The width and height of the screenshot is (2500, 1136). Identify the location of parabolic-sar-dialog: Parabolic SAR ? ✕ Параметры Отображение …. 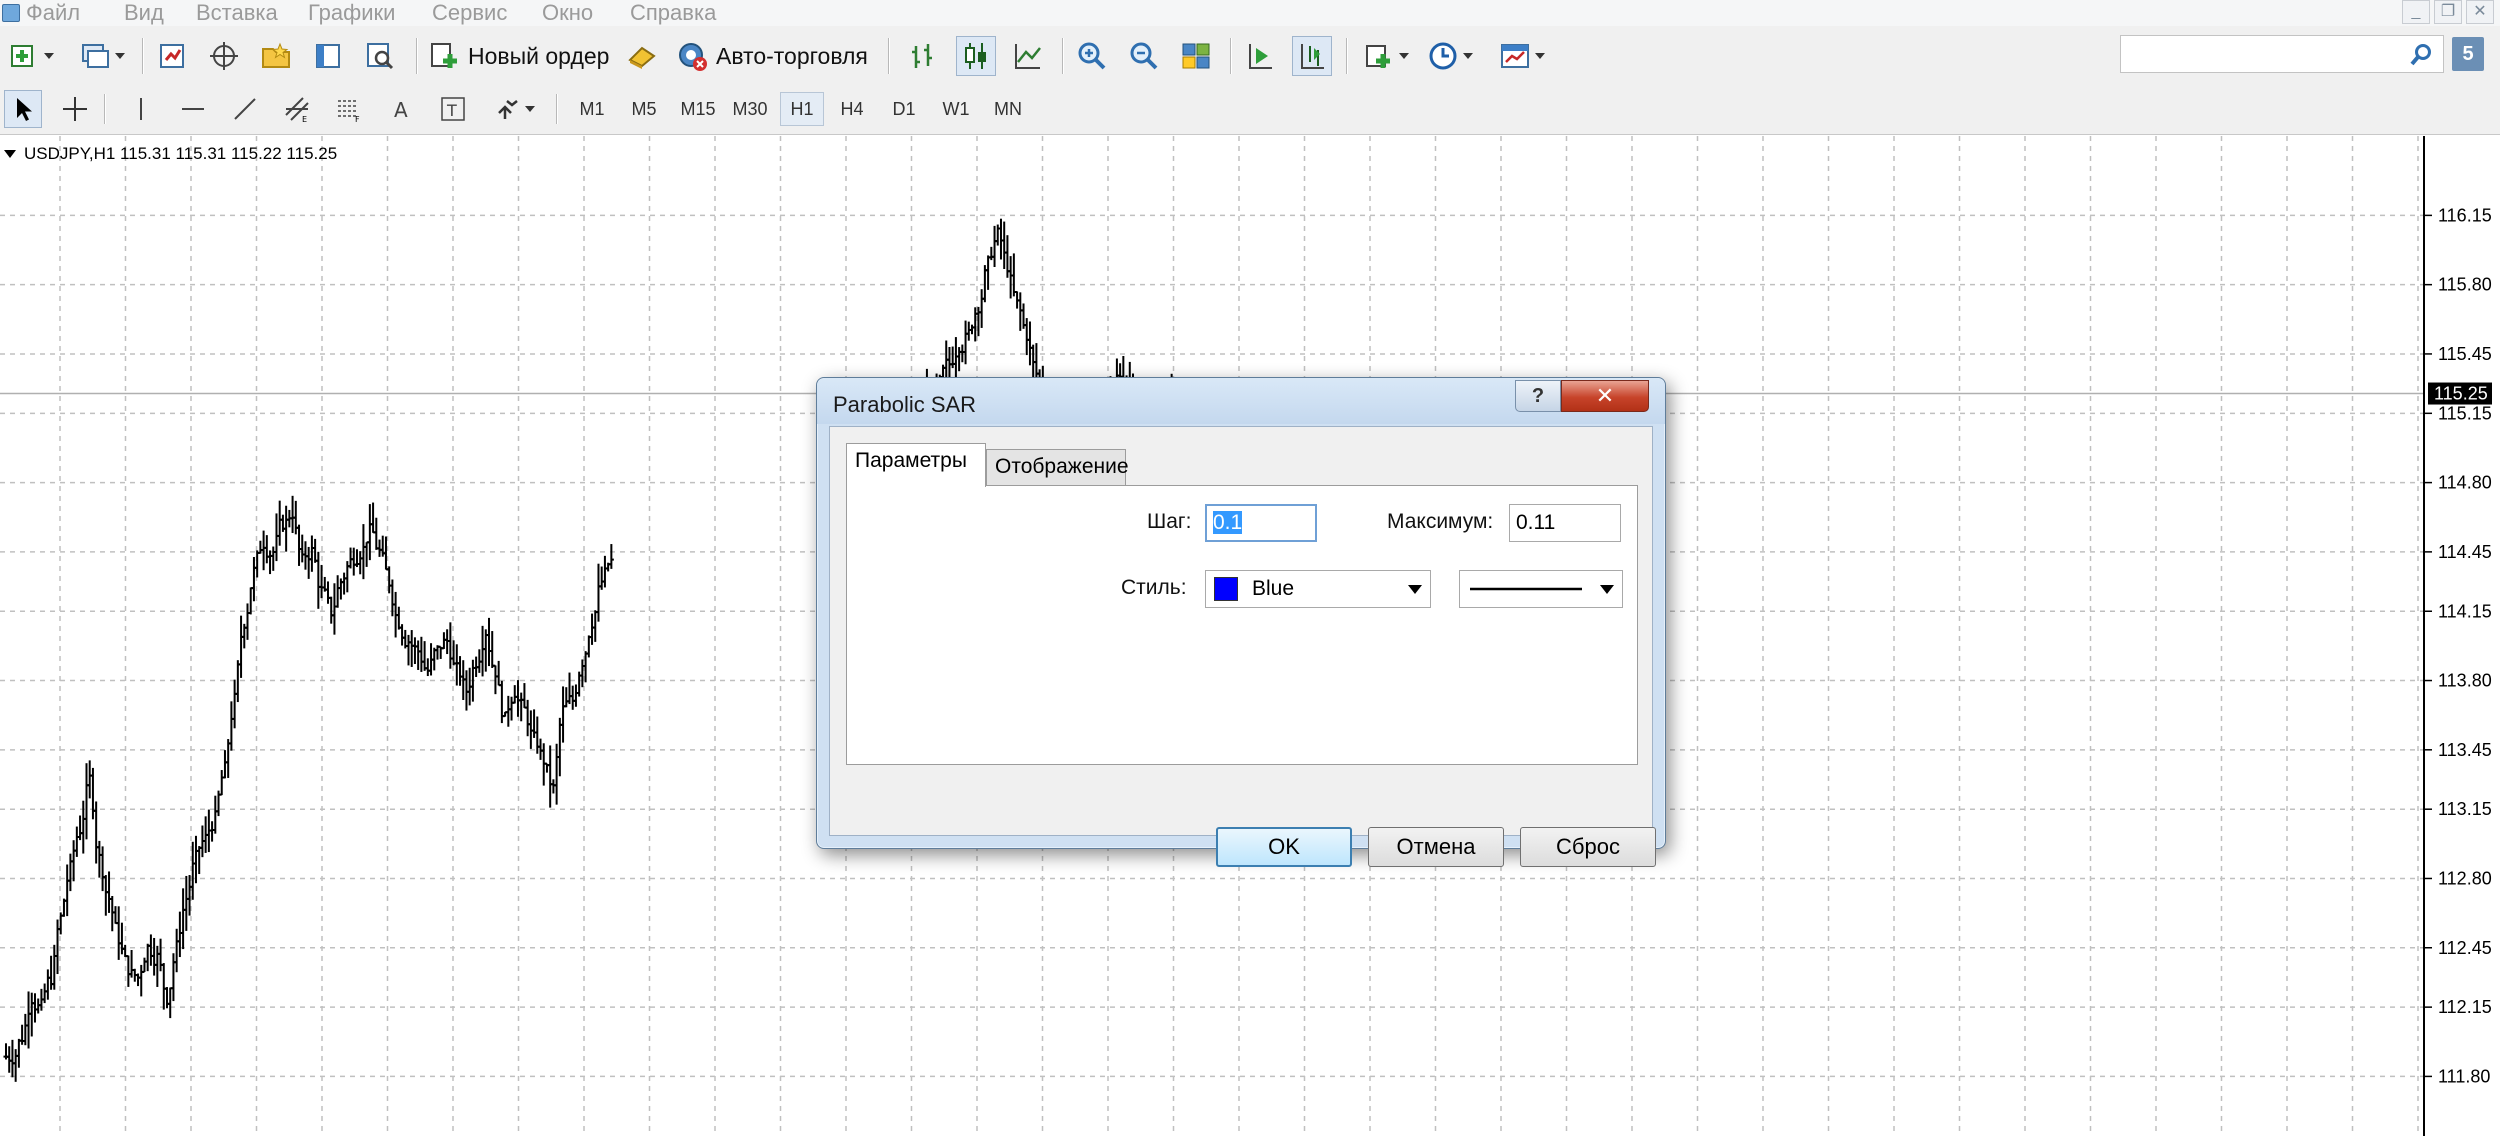
(1241, 622).